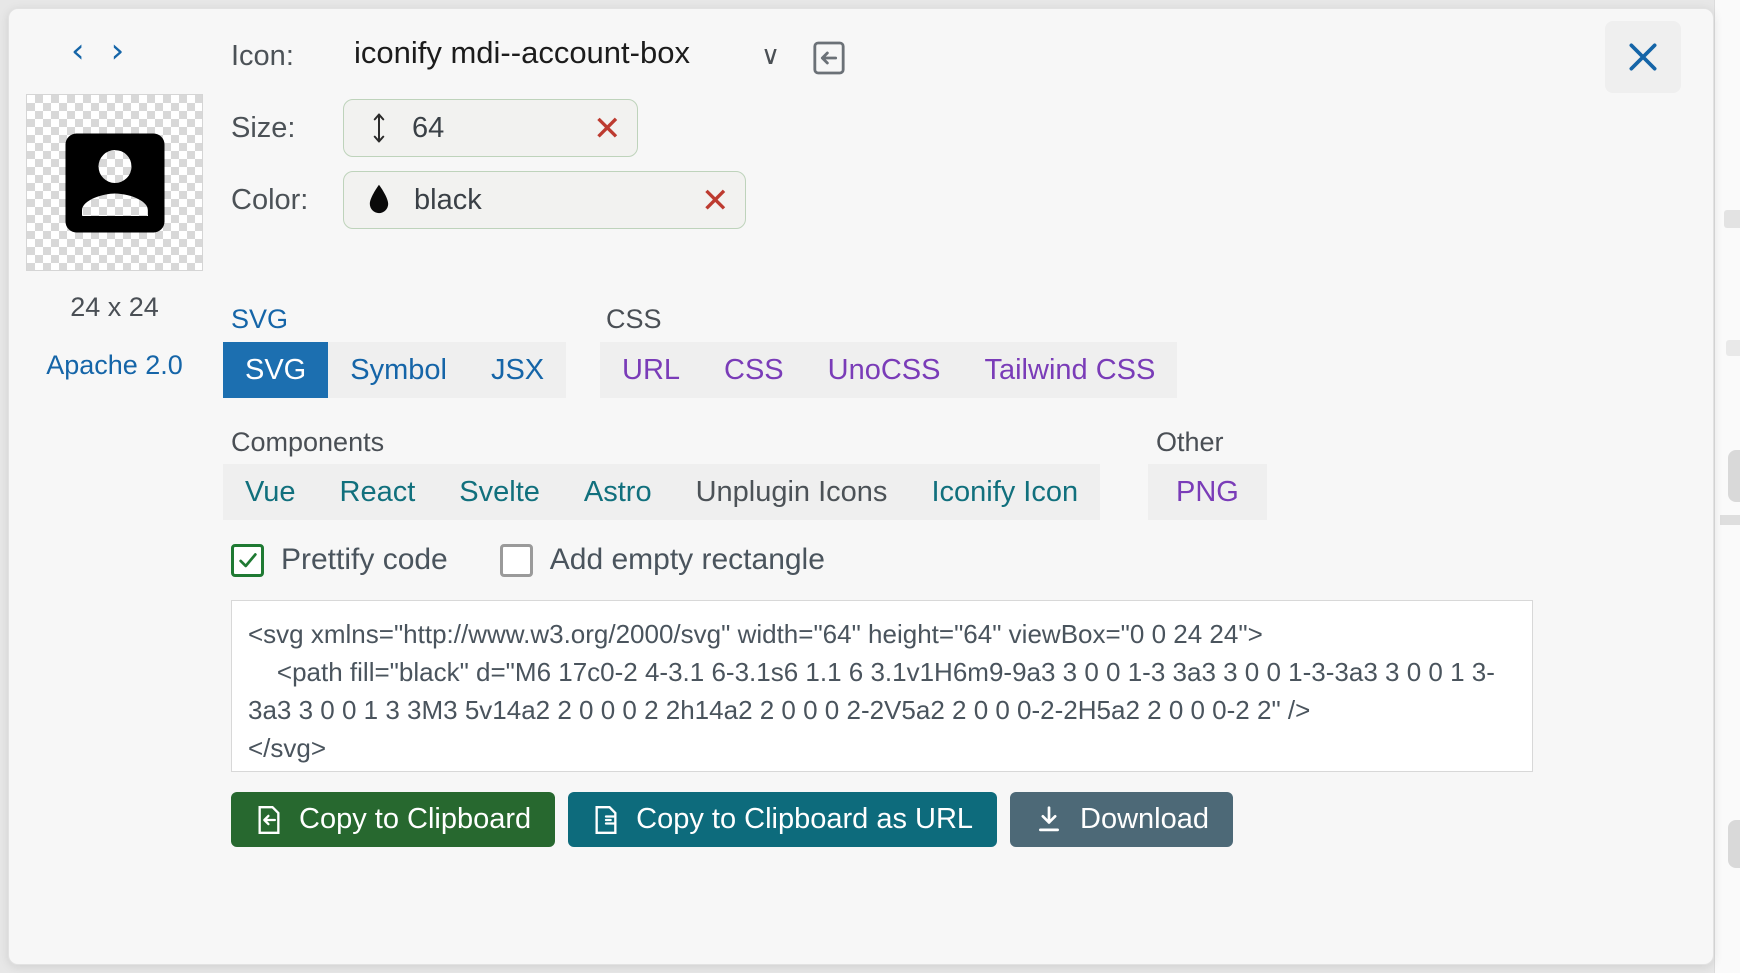  Describe the element at coordinates (263, 128) in the screenshot. I see `size-field-label: Size:` at that location.